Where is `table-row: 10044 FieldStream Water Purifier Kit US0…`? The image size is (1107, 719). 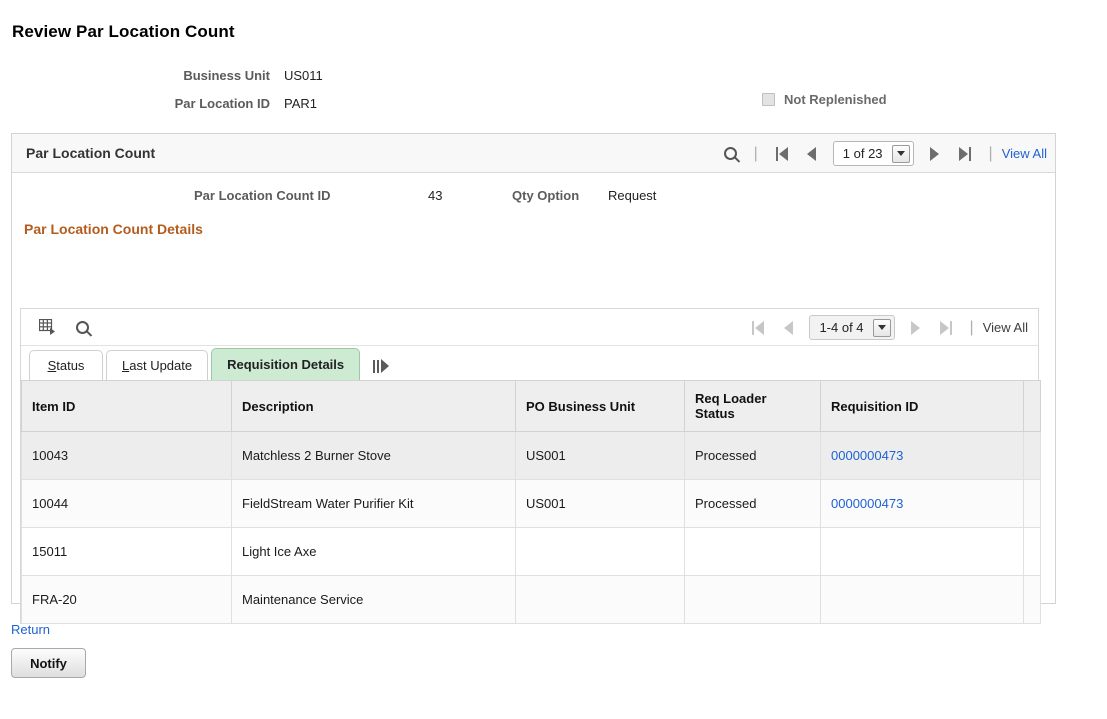
table-row: 10044 FieldStream Water Purifier Kit US0… is located at coordinates (531, 503).